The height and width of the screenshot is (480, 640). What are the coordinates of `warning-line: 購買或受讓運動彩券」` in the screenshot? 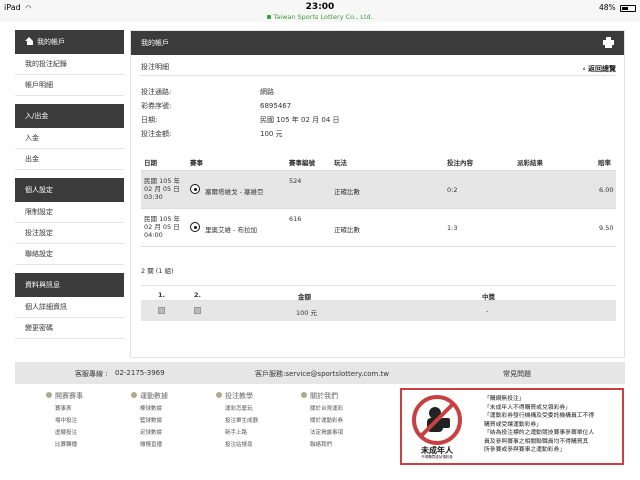 It's located at (513, 424).